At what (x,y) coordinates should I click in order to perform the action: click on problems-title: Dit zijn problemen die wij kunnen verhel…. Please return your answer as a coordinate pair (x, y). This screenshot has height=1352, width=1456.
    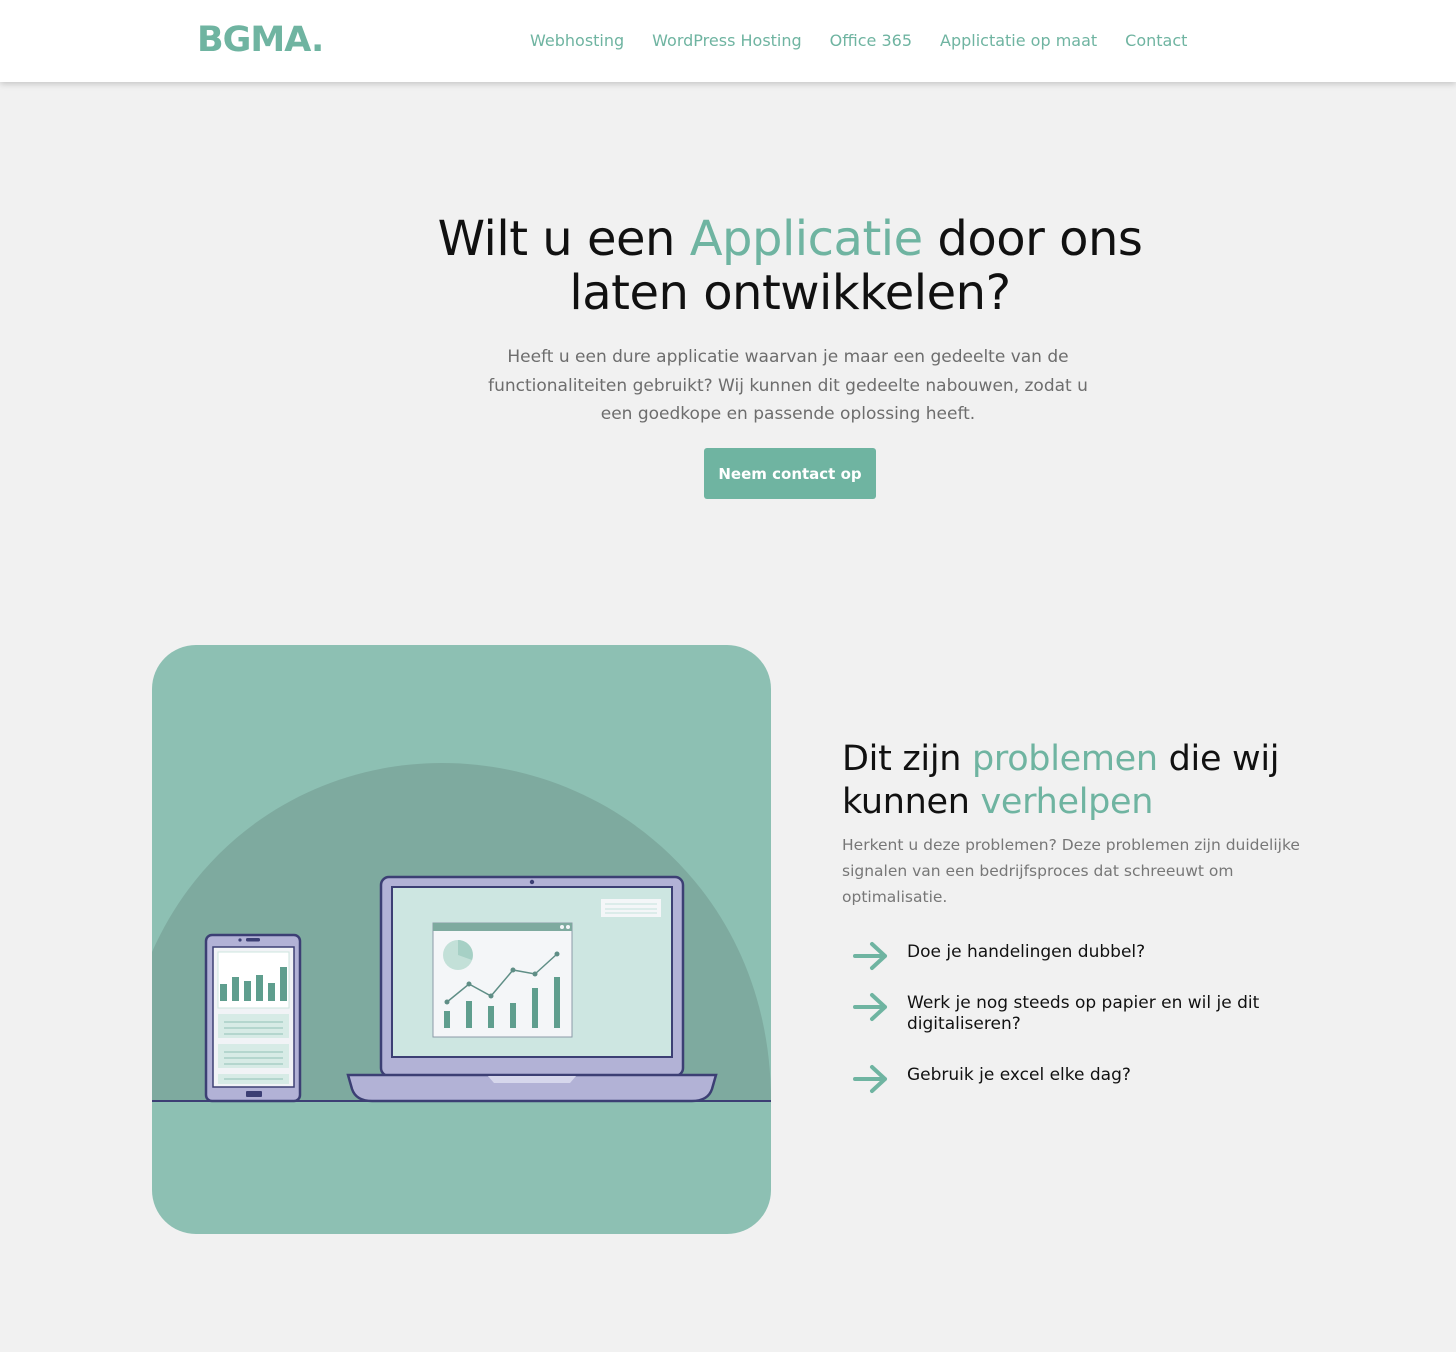
    Looking at the image, I should click on (1102, 781).